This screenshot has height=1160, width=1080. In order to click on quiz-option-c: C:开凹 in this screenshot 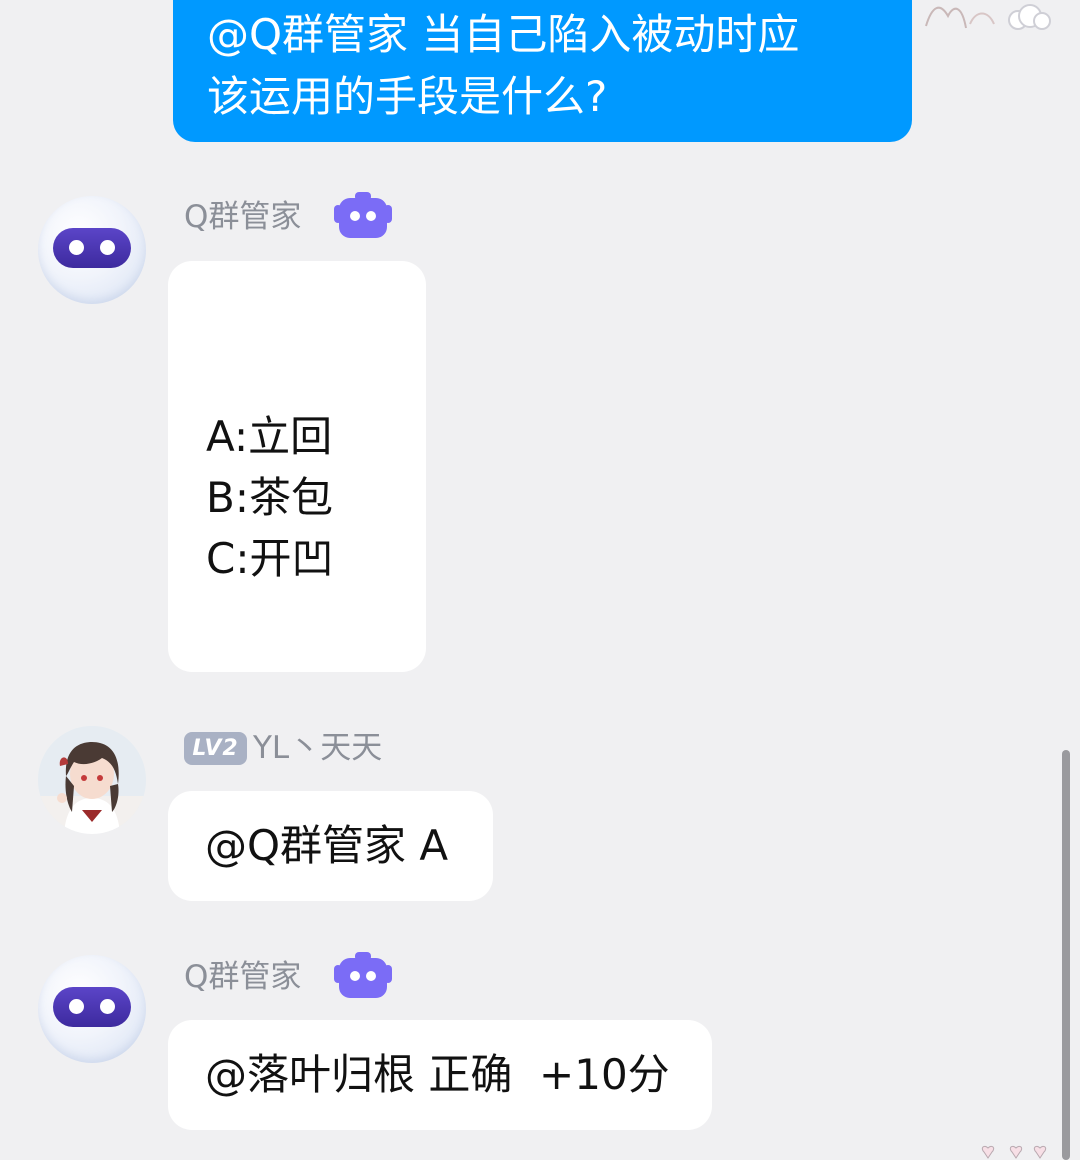, I will do `click(270, 558)`.